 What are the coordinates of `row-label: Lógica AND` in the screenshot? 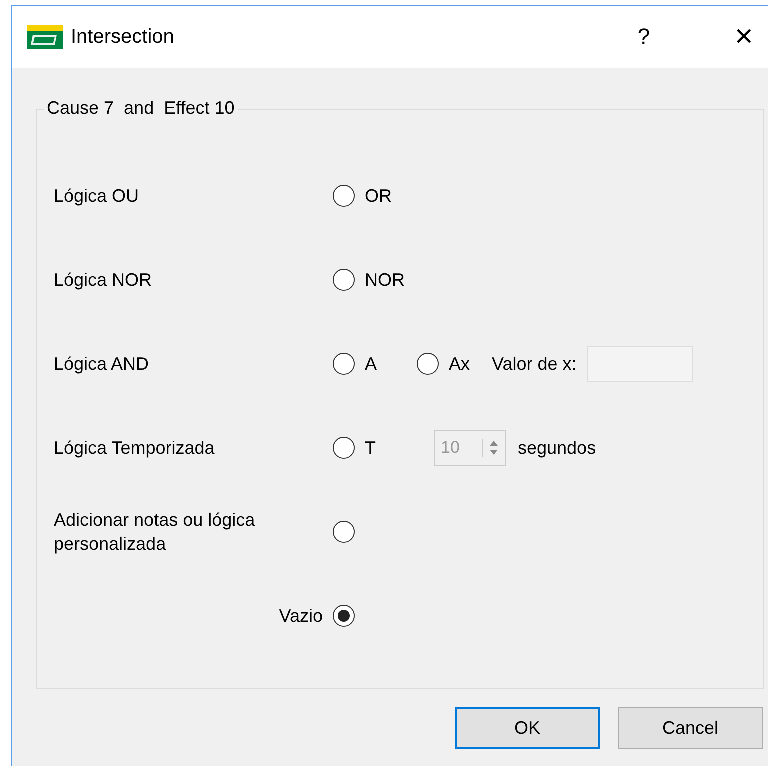 It's located at (102, 364).